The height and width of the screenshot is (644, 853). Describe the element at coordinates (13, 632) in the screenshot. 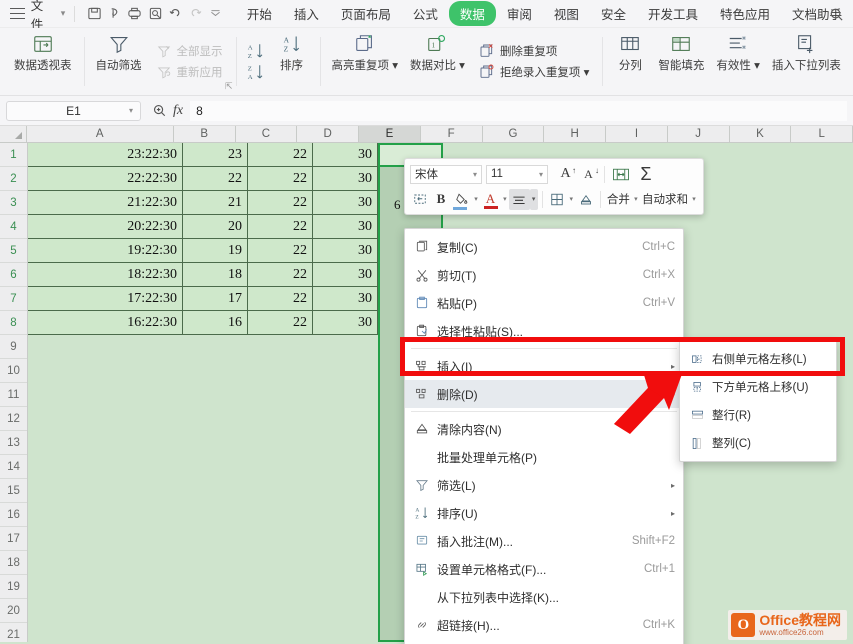

I see `row-header-21: 21` at that location.